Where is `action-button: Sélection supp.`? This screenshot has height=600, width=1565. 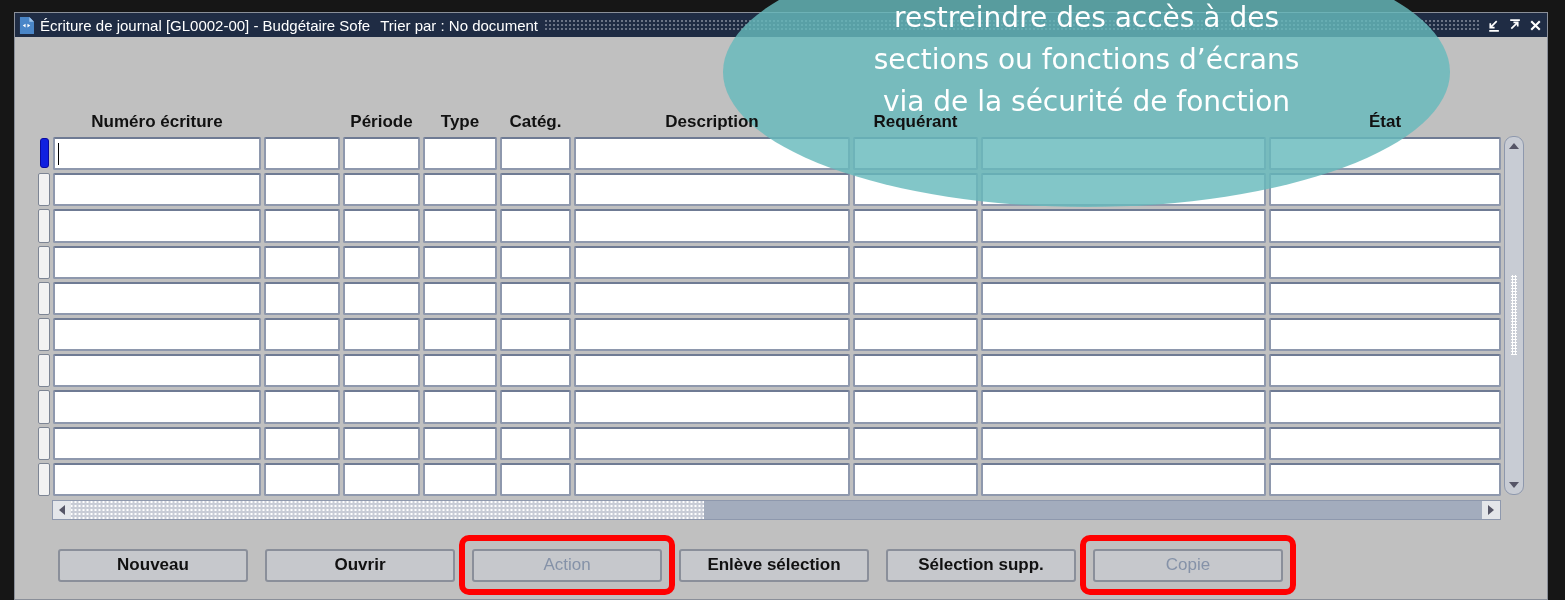
action-button: Sélection supp. is located at coordinates (981, 565).